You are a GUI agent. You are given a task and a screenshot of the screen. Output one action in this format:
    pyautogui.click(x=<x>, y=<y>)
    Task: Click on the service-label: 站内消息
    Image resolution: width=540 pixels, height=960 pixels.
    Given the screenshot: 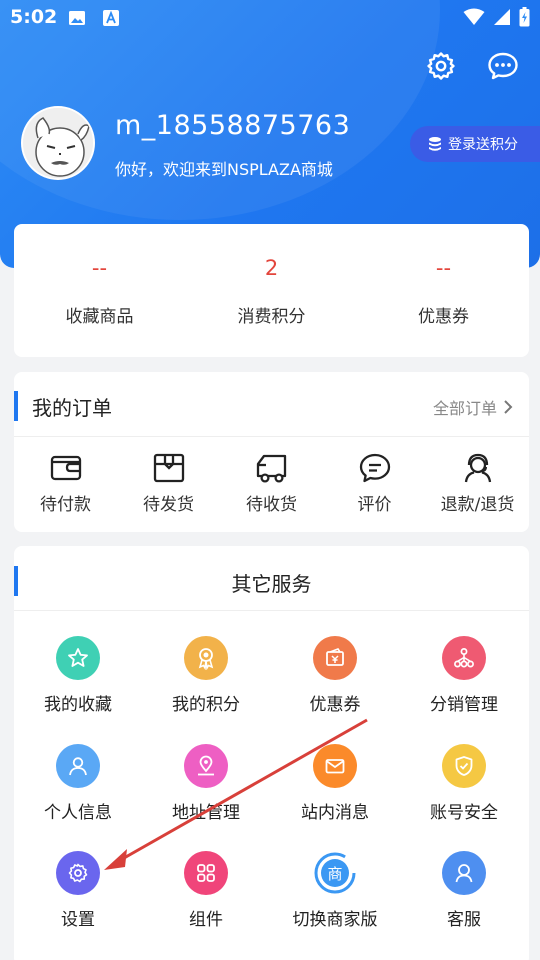 What is the action you would take?
    pyautogui.click(x=335, y=813)
    